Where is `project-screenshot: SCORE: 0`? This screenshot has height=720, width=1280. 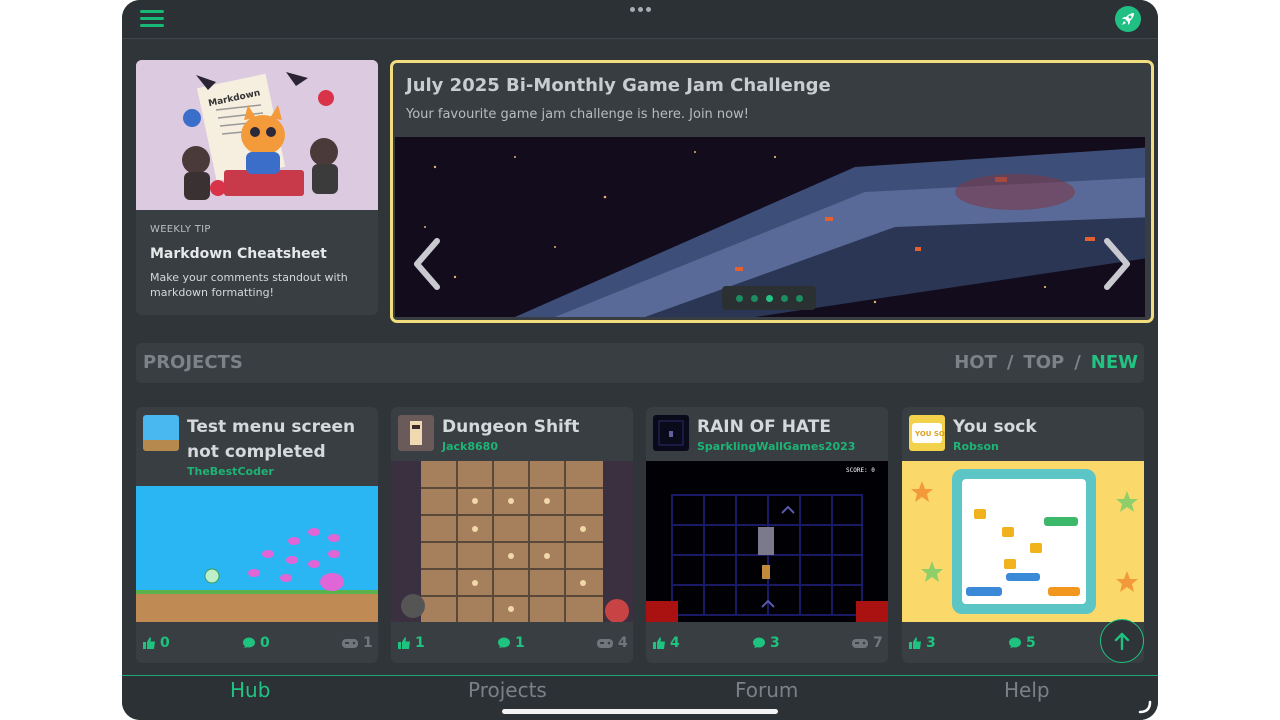 project-screenshot: SCORE: 0 is located at coordinates (767, 541).